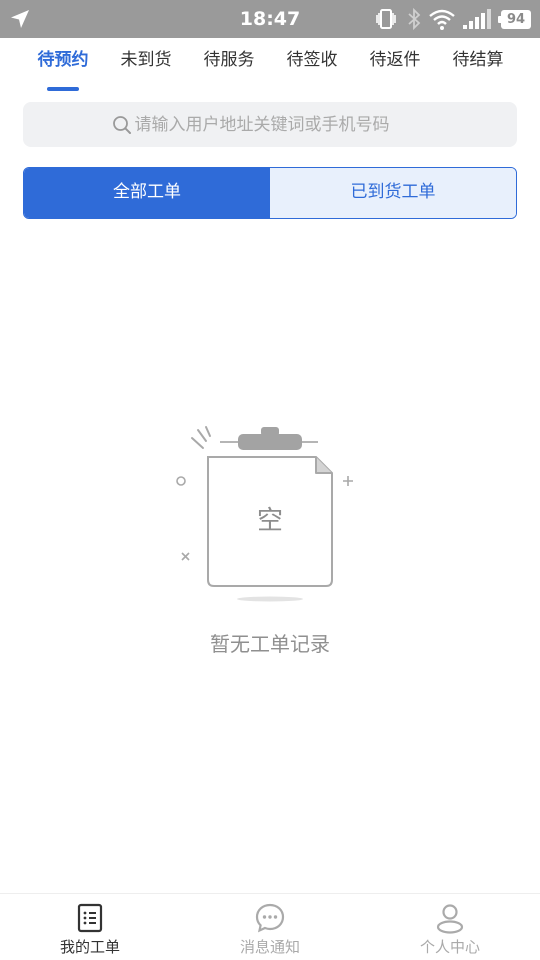 This screenshot has width=540, height=960. Describe the element at coordinates (147, 193) in the screenshot. I see `all-orders-button: 全部工单` at that location.